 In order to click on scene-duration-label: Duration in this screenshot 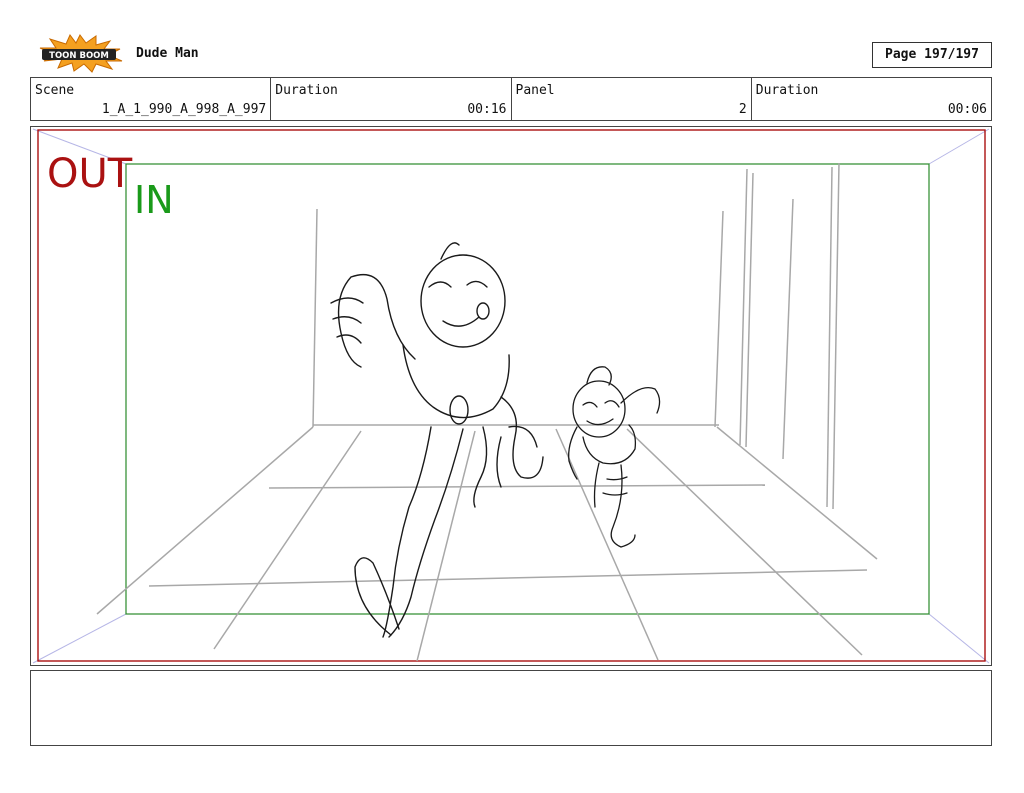, I will do `click(306, 90)`.